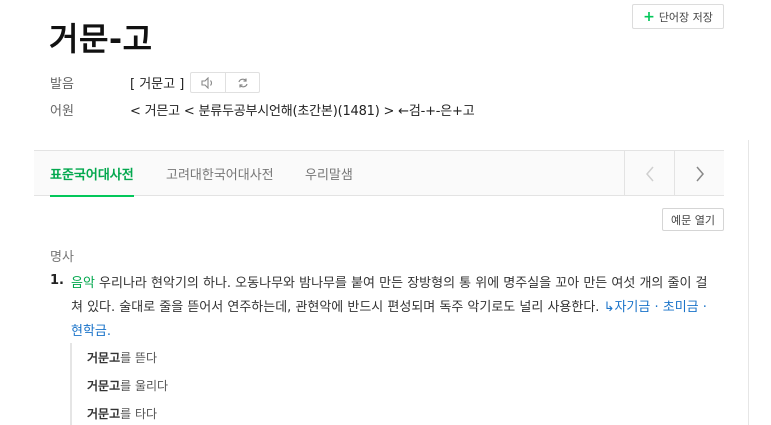  I want to click on example-rest: 를 타다, so click(139, 413).